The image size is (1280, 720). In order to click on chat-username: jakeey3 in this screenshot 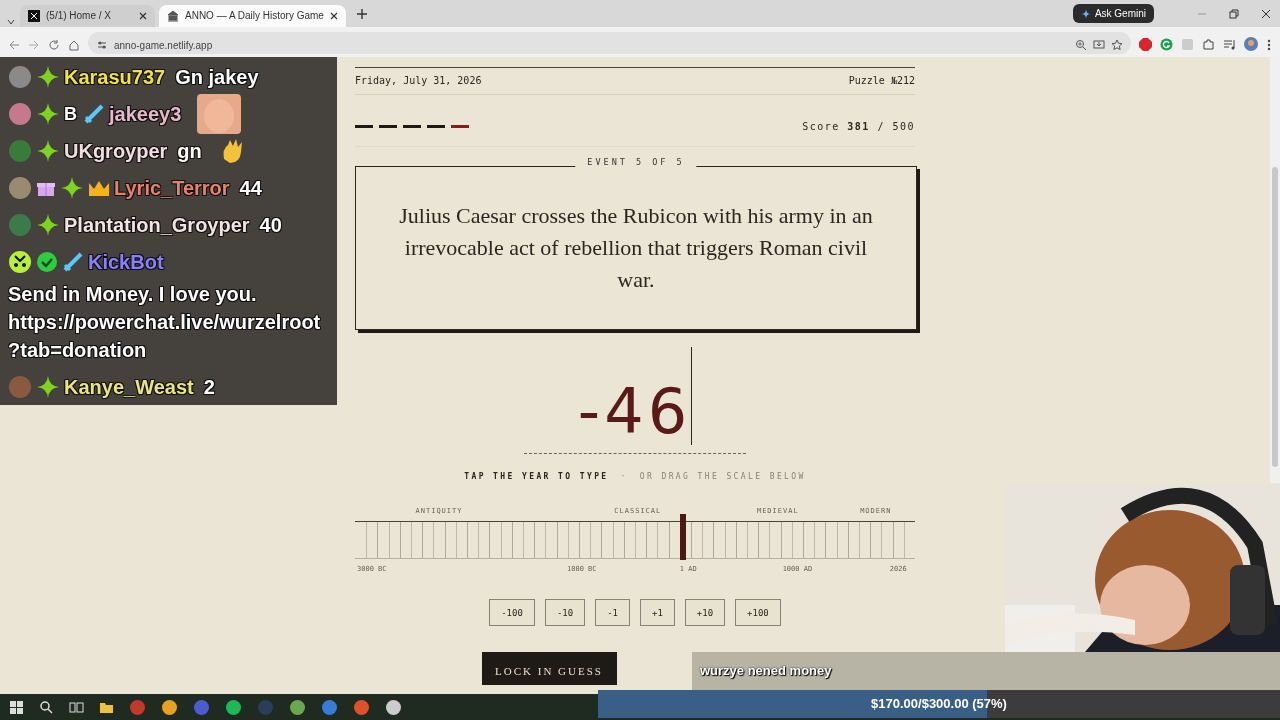, I will do `click(145, 114)`.